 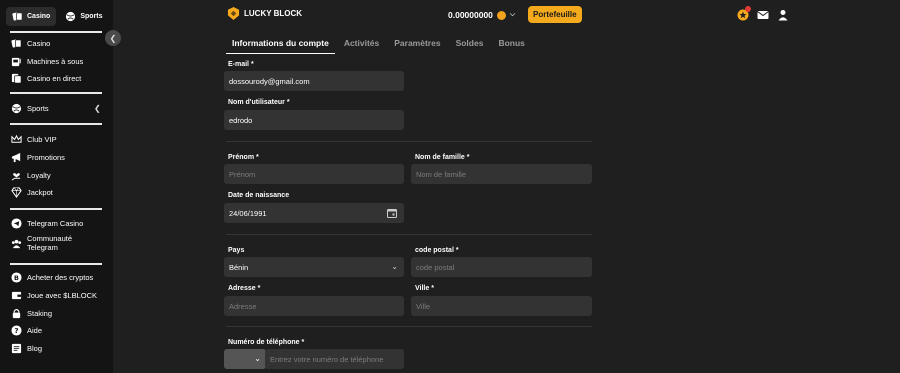 I want to click on sidebar-item-telegram-community: Communauté Telegram, so click(x=41, y=243).